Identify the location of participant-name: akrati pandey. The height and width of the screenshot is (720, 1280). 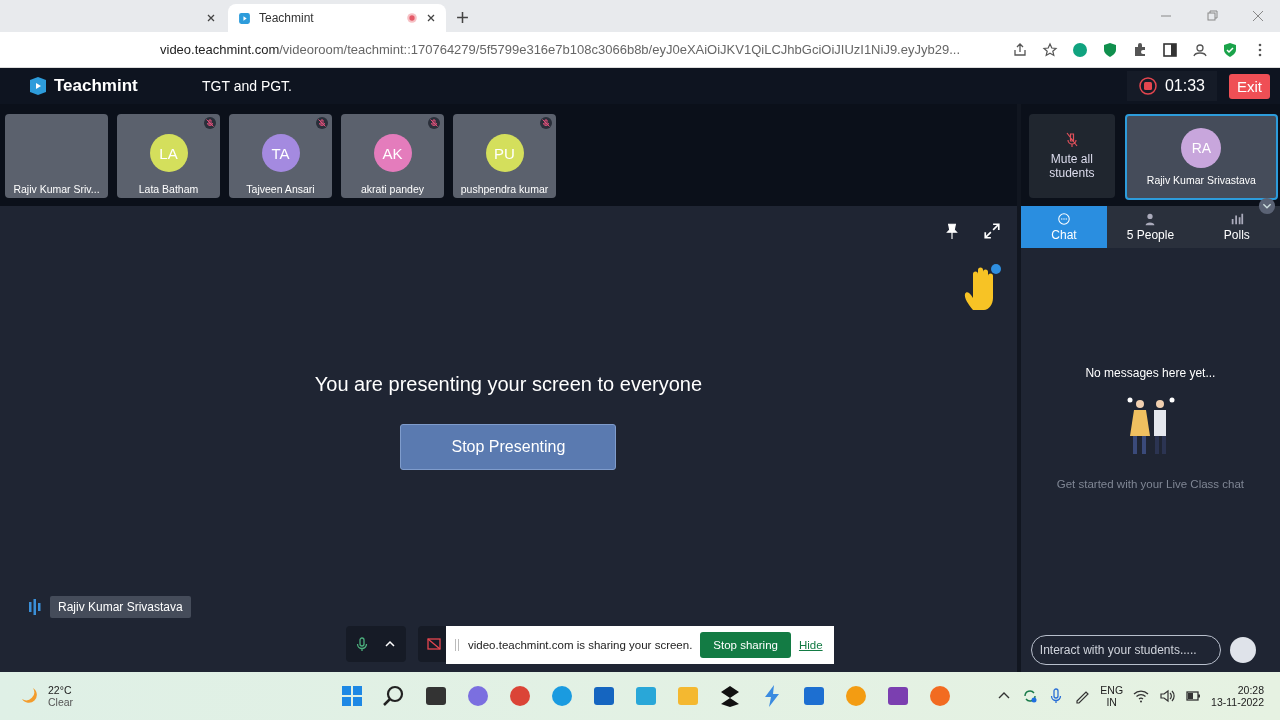
(392, 189).